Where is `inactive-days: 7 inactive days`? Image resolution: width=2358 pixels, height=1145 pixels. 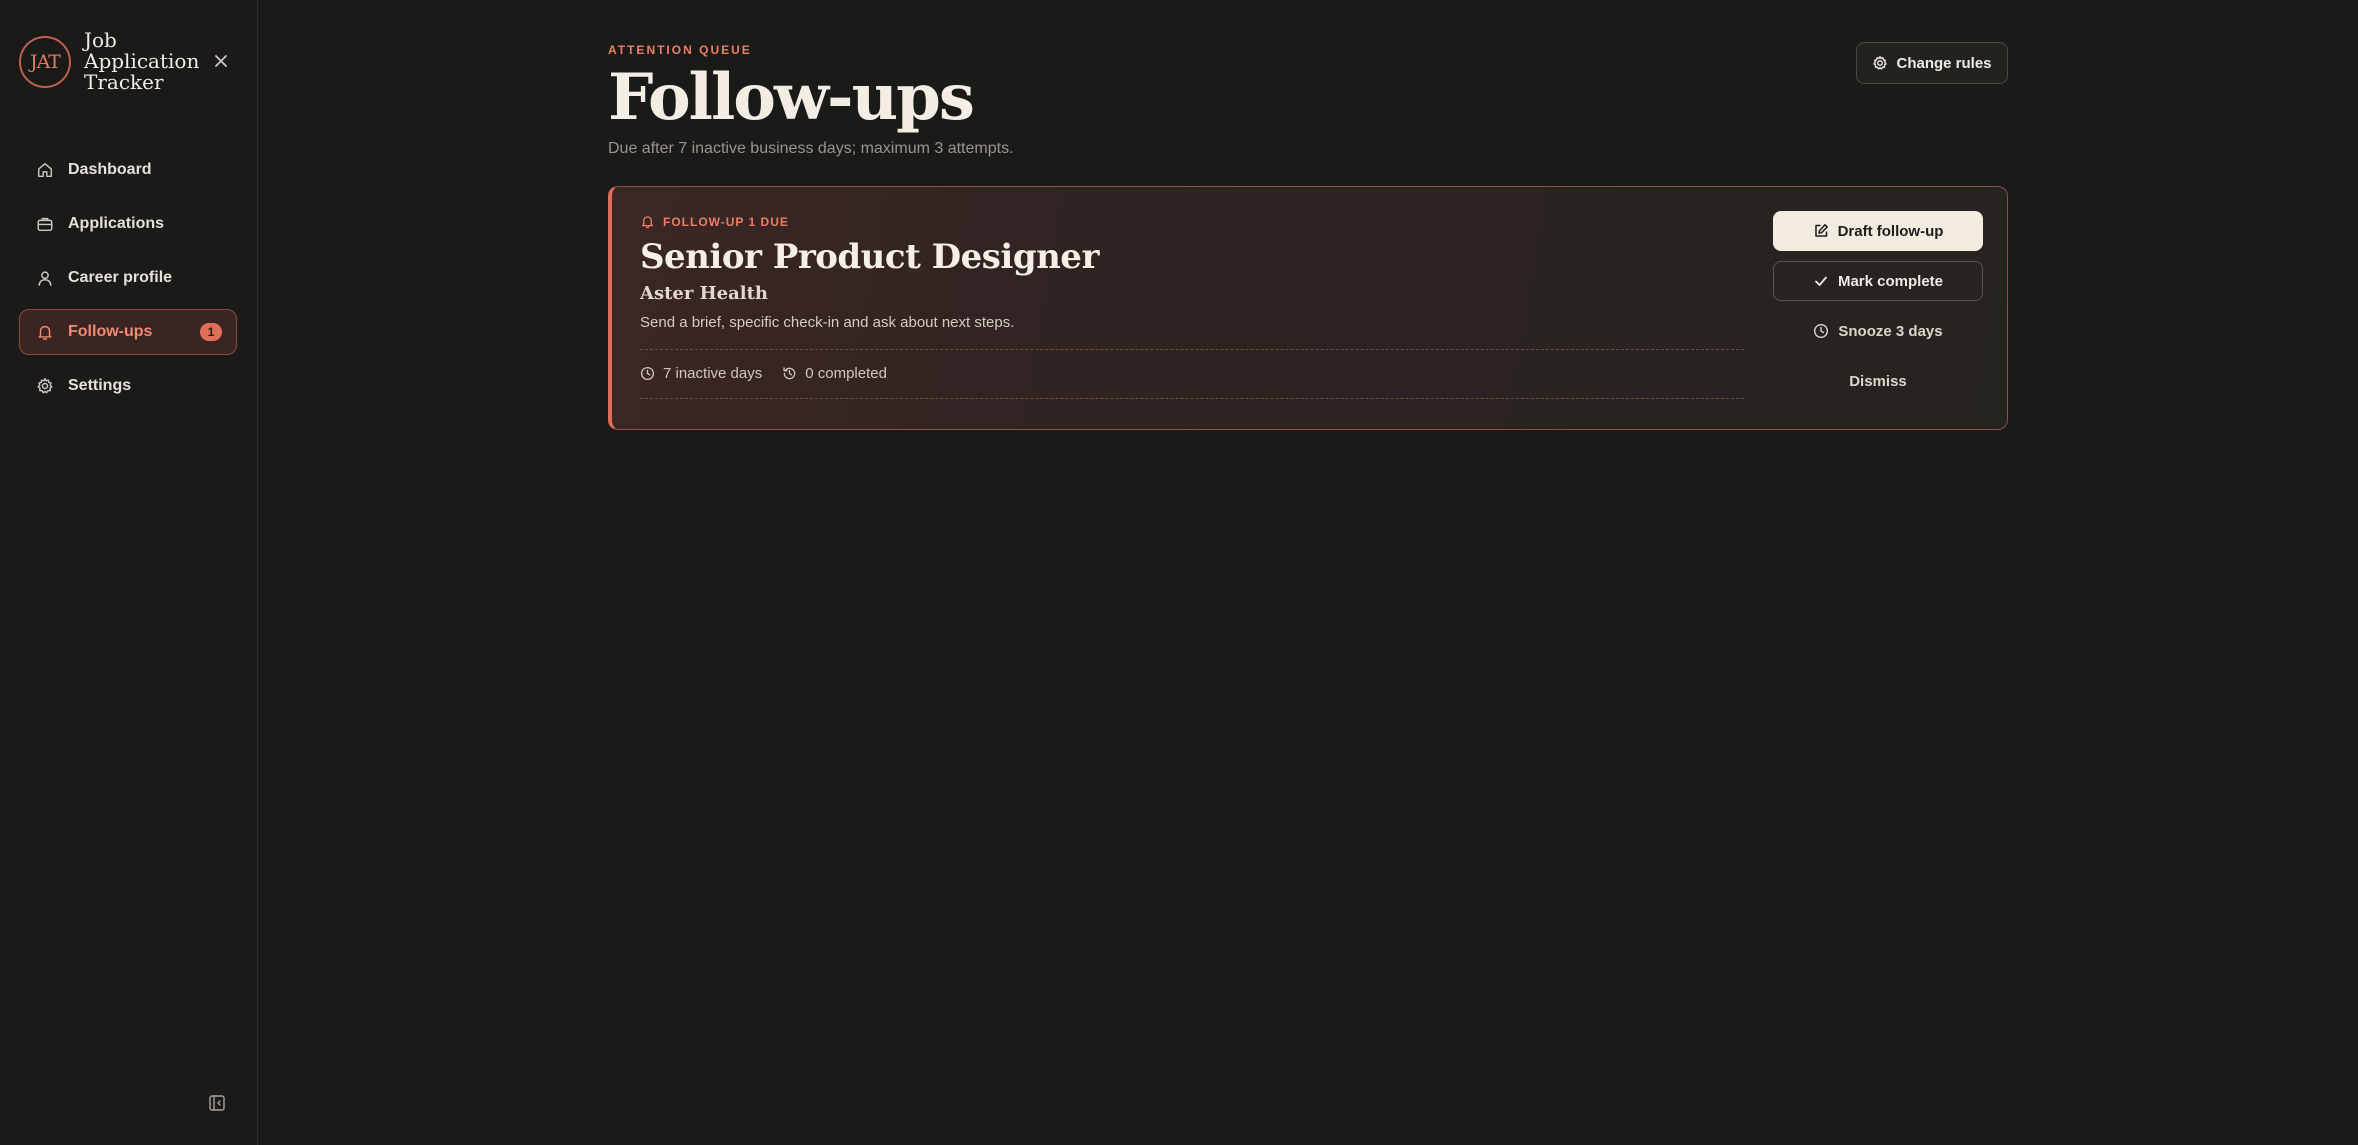 inactive-days: 7 inactive days is located at coordinates (701, 373).